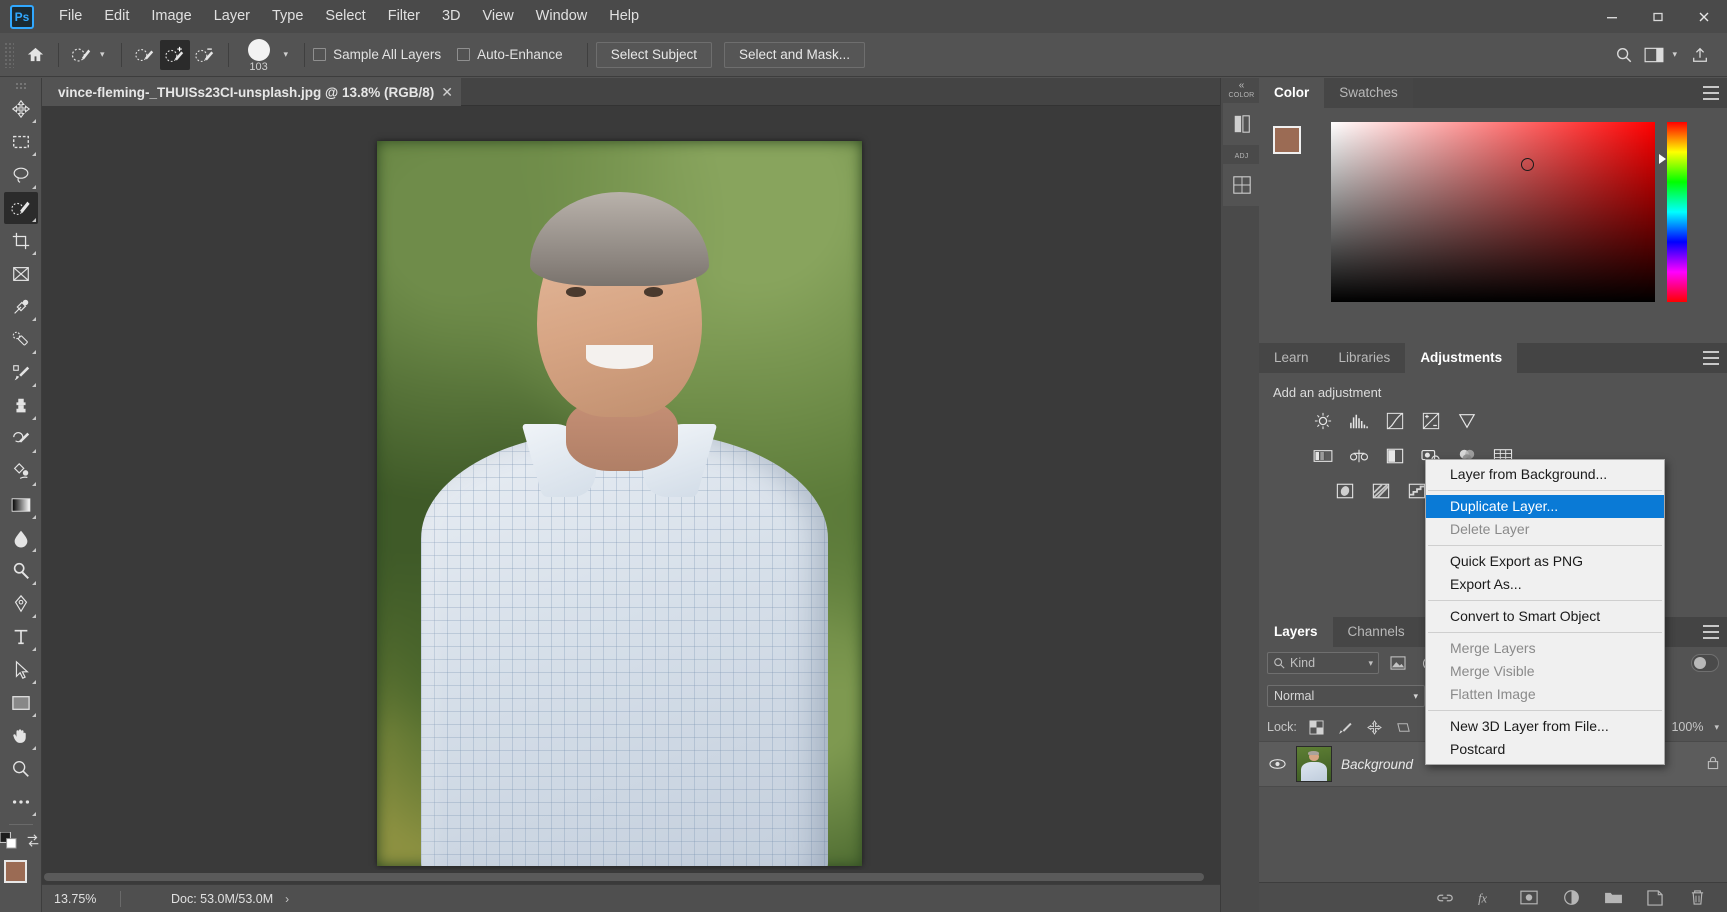 The width and height of the screenshot is (1727, 912). Describe the element at coordinates (1292, 93) in the screenshot. I see `tab-color: Color` at that location.